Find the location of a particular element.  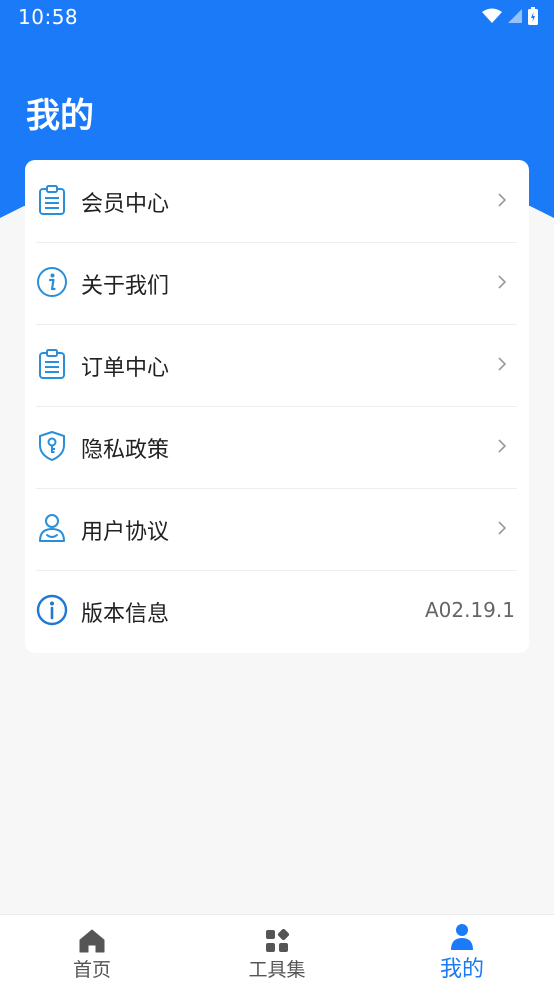

status-bar: 10:58 is located at coordinates (277, 17).